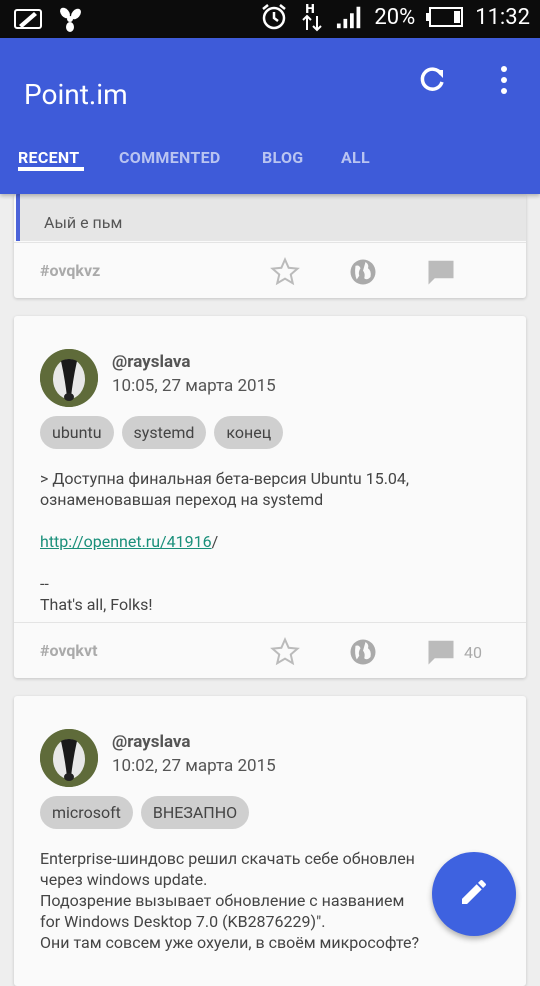 The width and height of the screenshot is (540, 986). I want to click on battery-percent: 20%, so click(395, 17).